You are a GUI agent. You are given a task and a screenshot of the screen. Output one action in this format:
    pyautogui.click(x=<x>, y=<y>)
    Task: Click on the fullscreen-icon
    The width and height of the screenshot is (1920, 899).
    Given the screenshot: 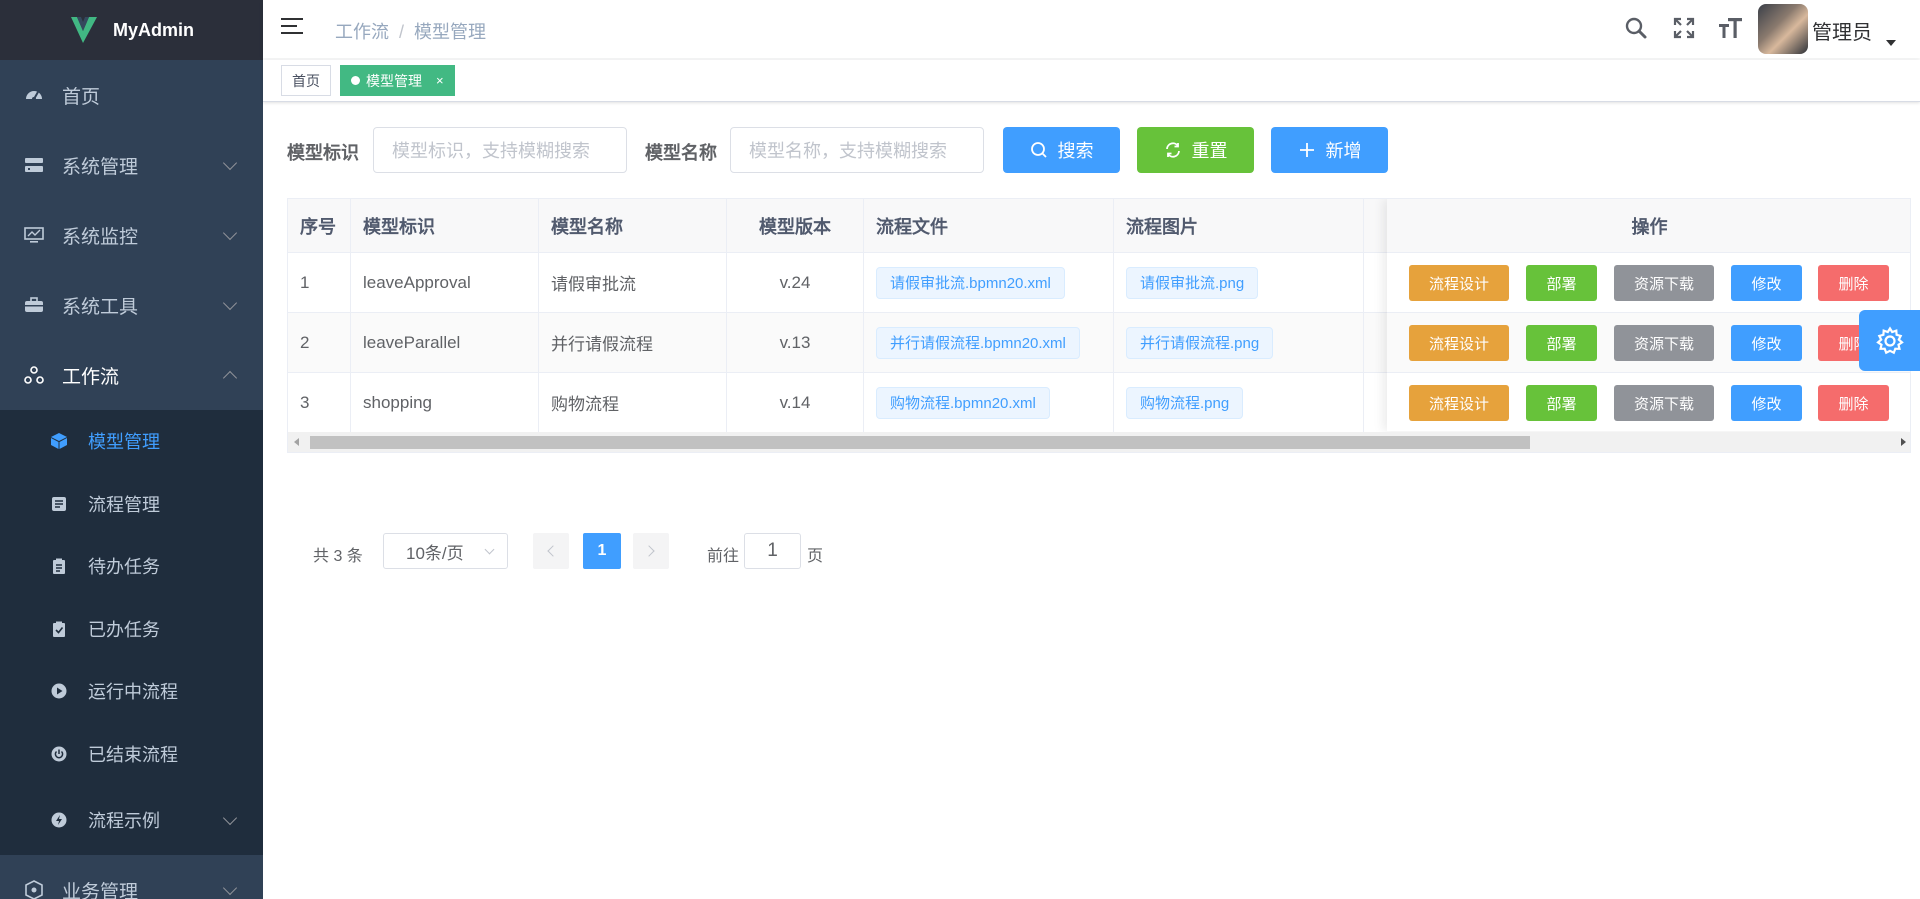 What is the action you would take?
    pyautogui.click(x=1684, y=28)
    